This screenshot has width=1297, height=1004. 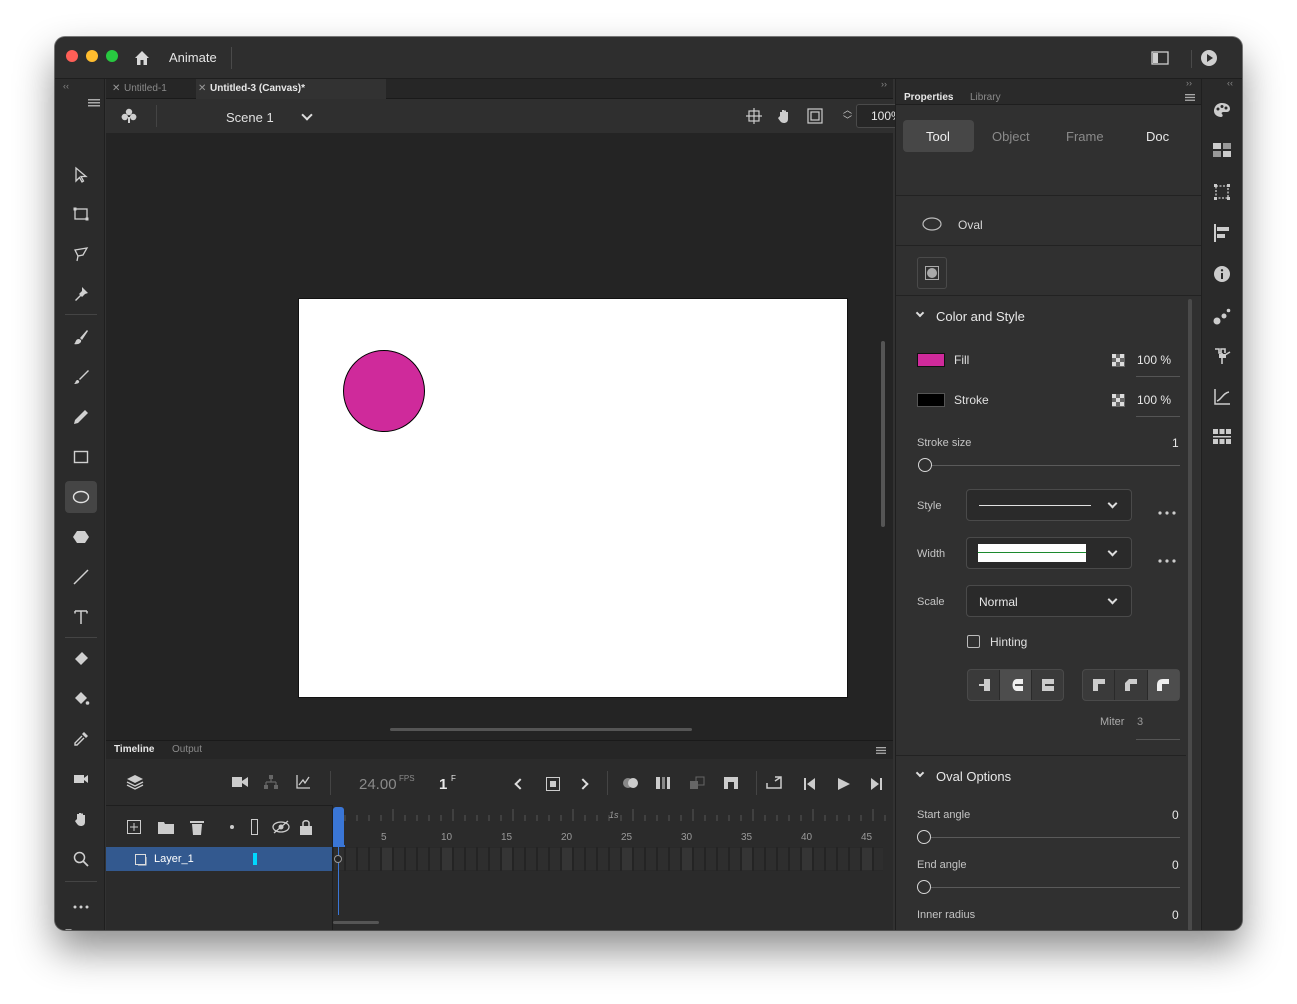 What do you see at coordinates (250, 117) in the screenshot?
I see `scene-selector: Scene 1` at bounding box center [250, 117].